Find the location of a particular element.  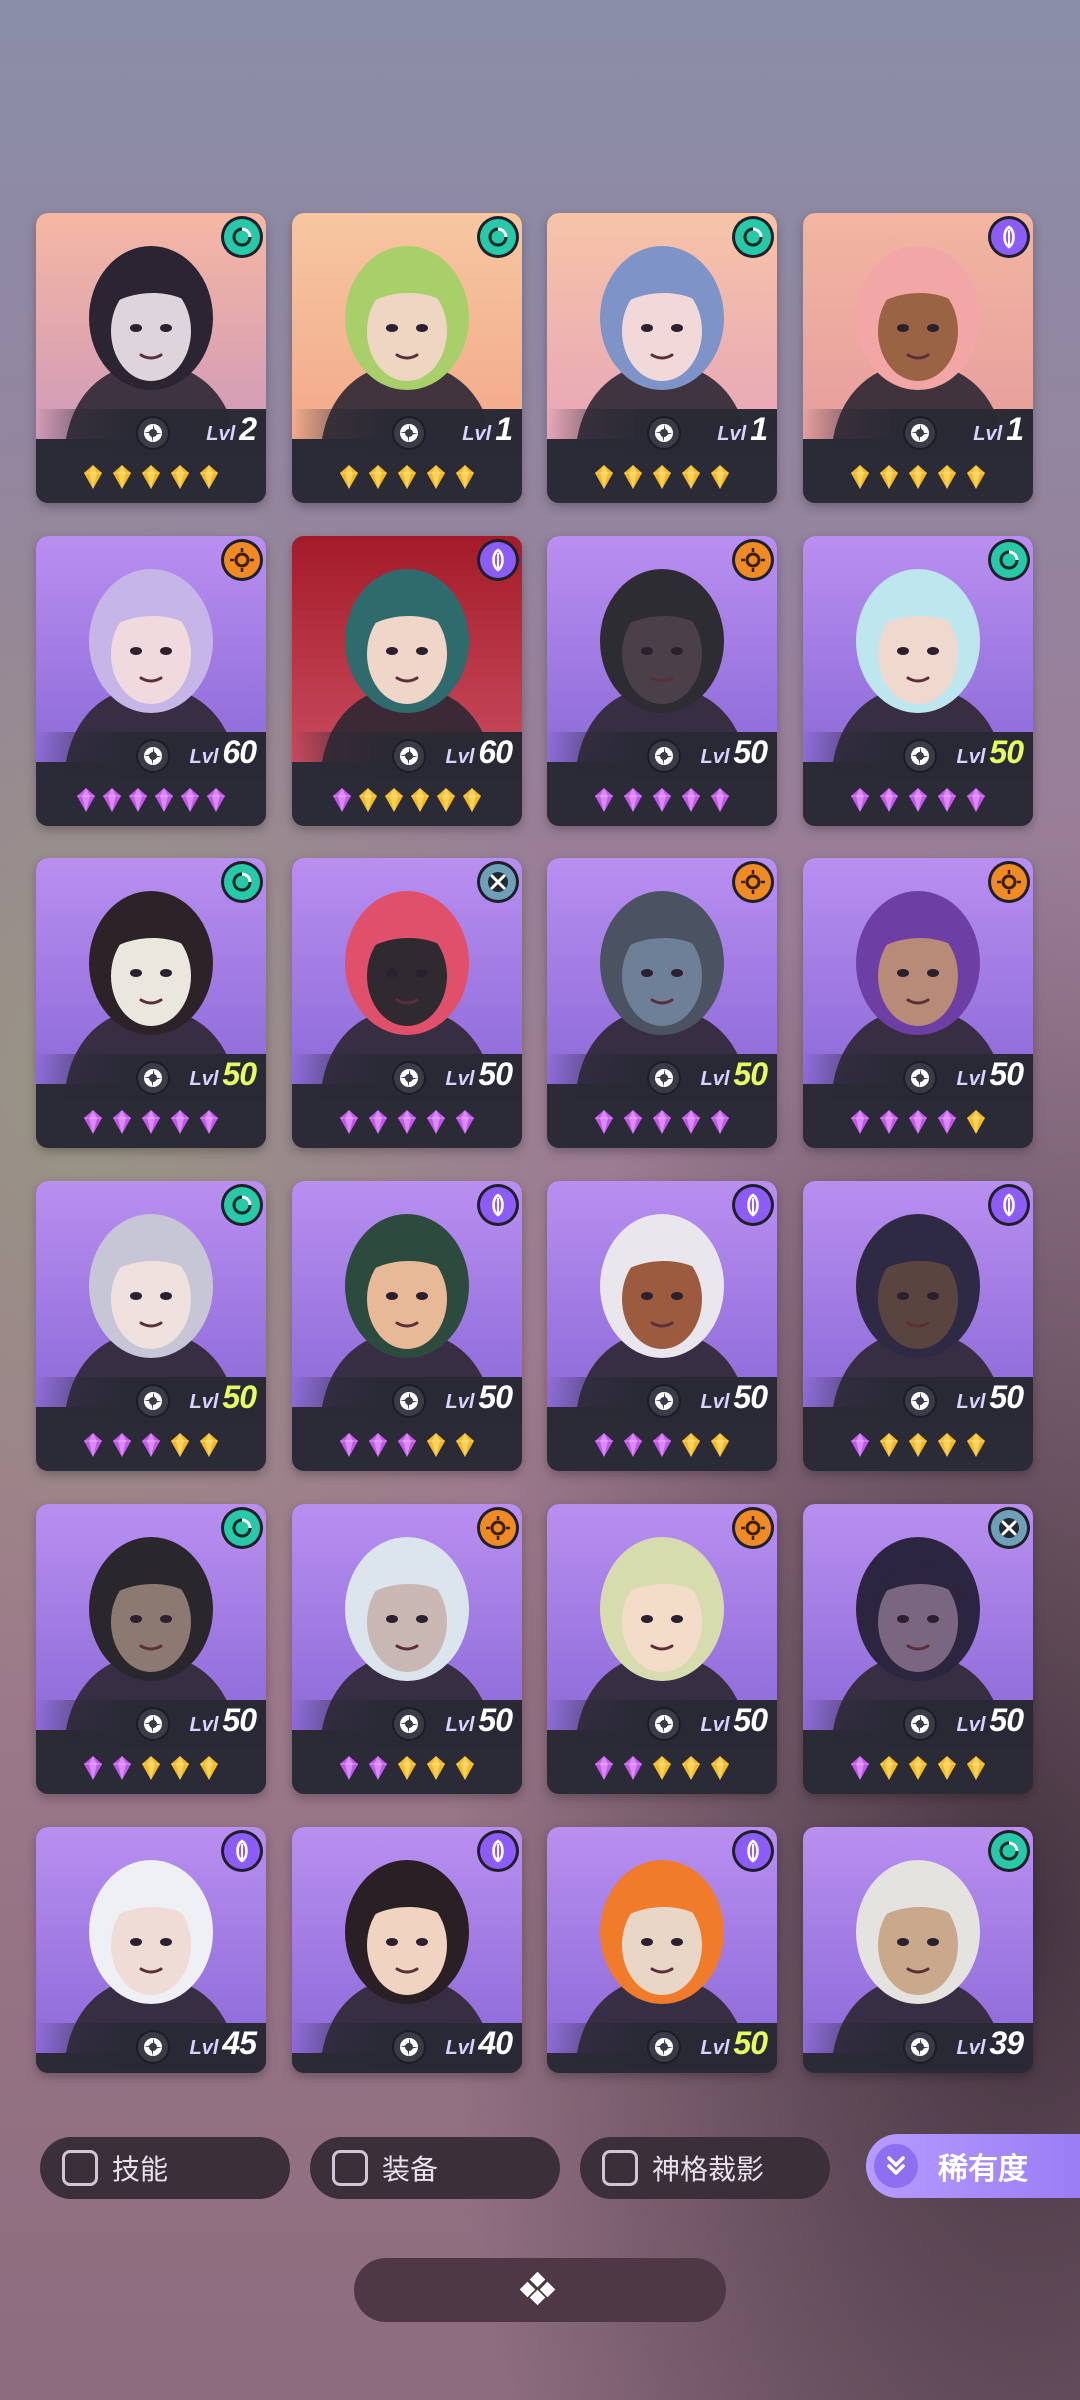

equipment-checkbox is located at coordinates (350, 2168).